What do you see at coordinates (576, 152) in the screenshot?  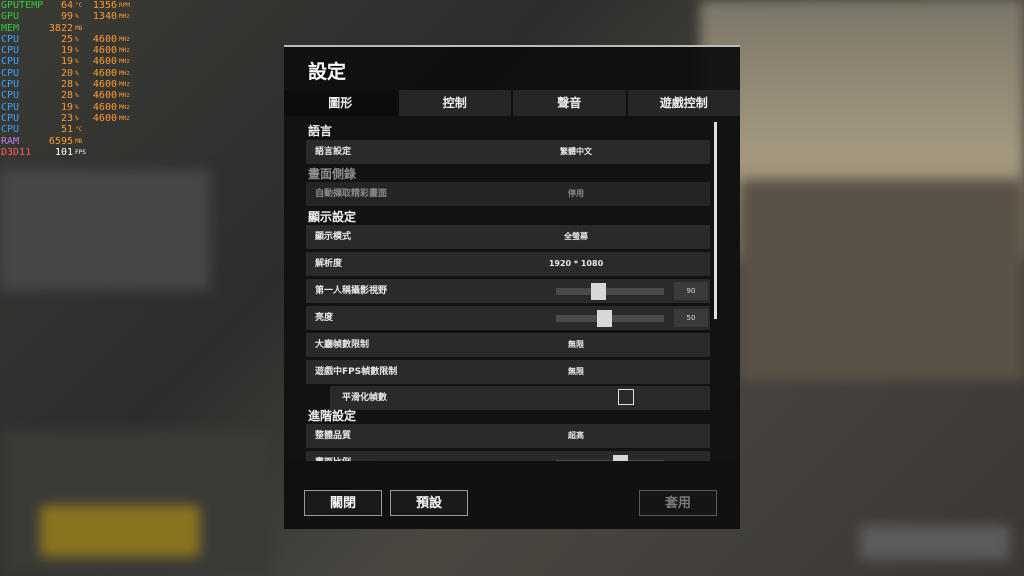 I see `language-dropdown: 繁體中文` at bounding box center [576, 152].